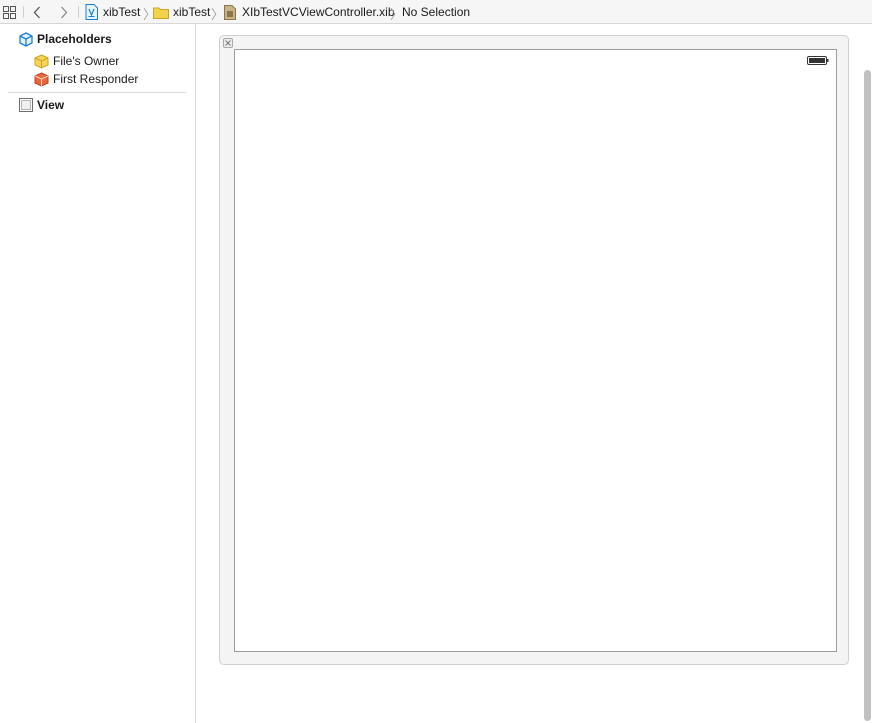  What do you see at coordinates (818, 60) in the screenshot?
I see `battery-icon` at bounding box center [818, 60].